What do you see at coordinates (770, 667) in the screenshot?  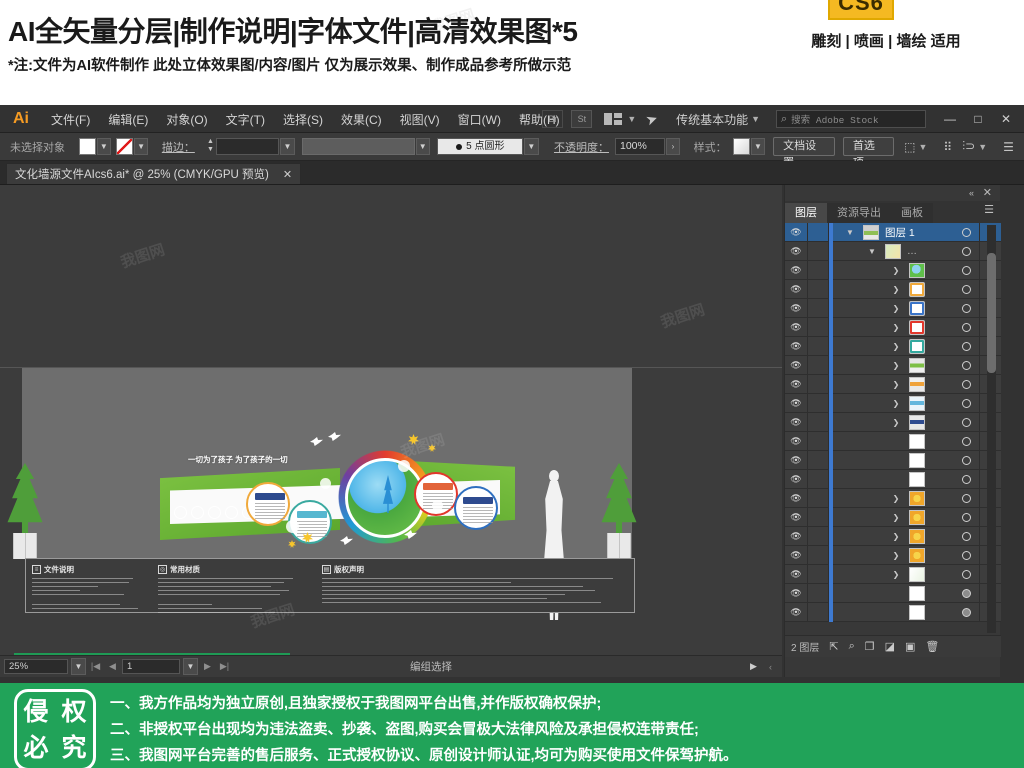 I see `status-resize-handle: ‹` at bounding box center [770, 667].